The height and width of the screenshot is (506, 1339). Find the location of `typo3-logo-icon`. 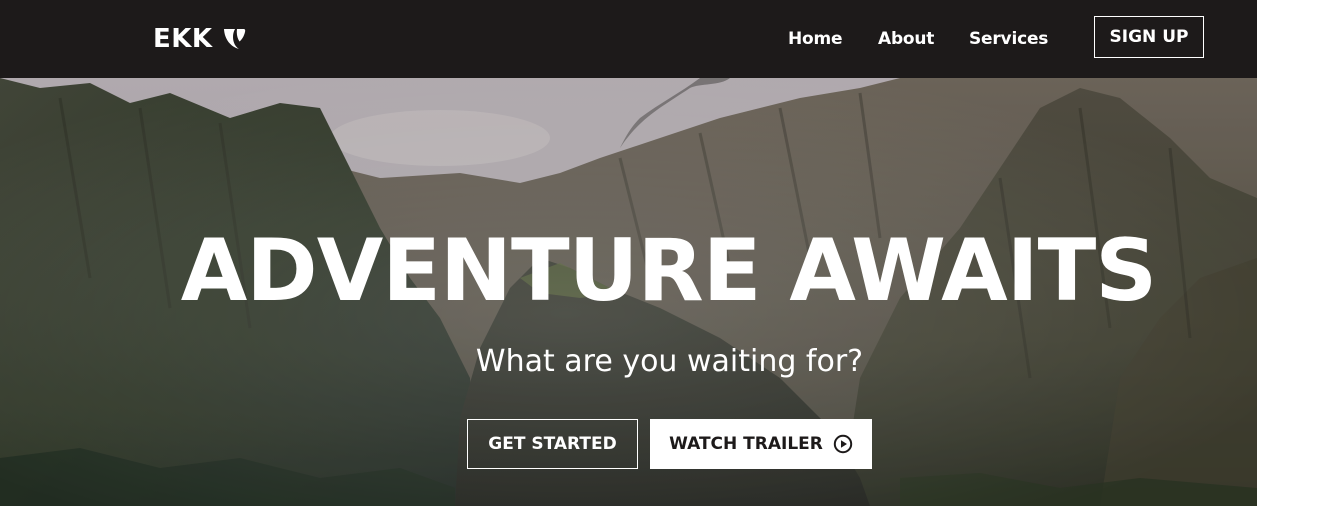

typo3-logo-icon is located at coordinates (234, 39).